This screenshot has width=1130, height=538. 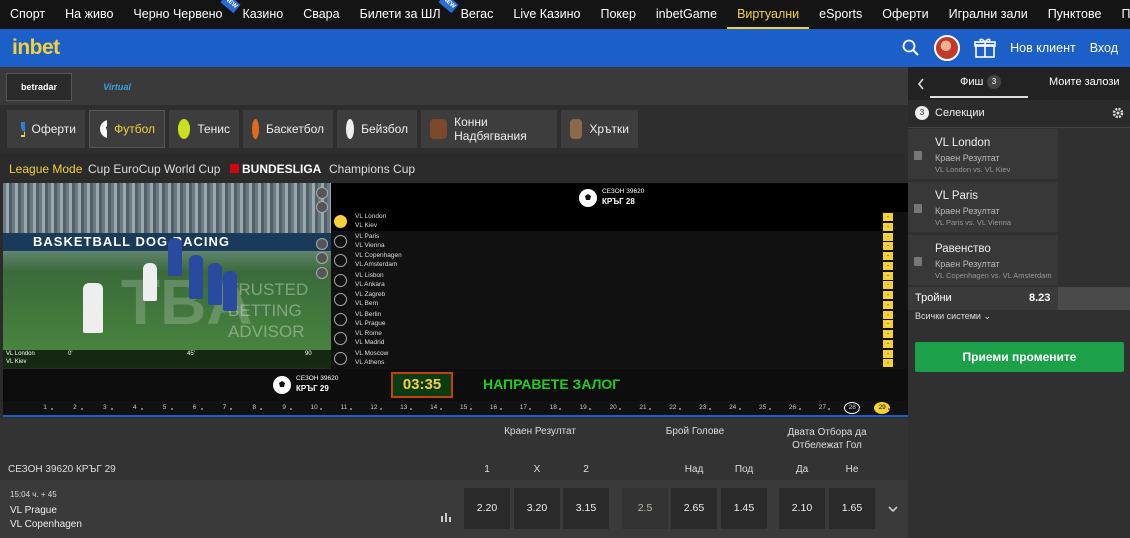 I want to click on gear-icon, so click(x=1118, y=113).